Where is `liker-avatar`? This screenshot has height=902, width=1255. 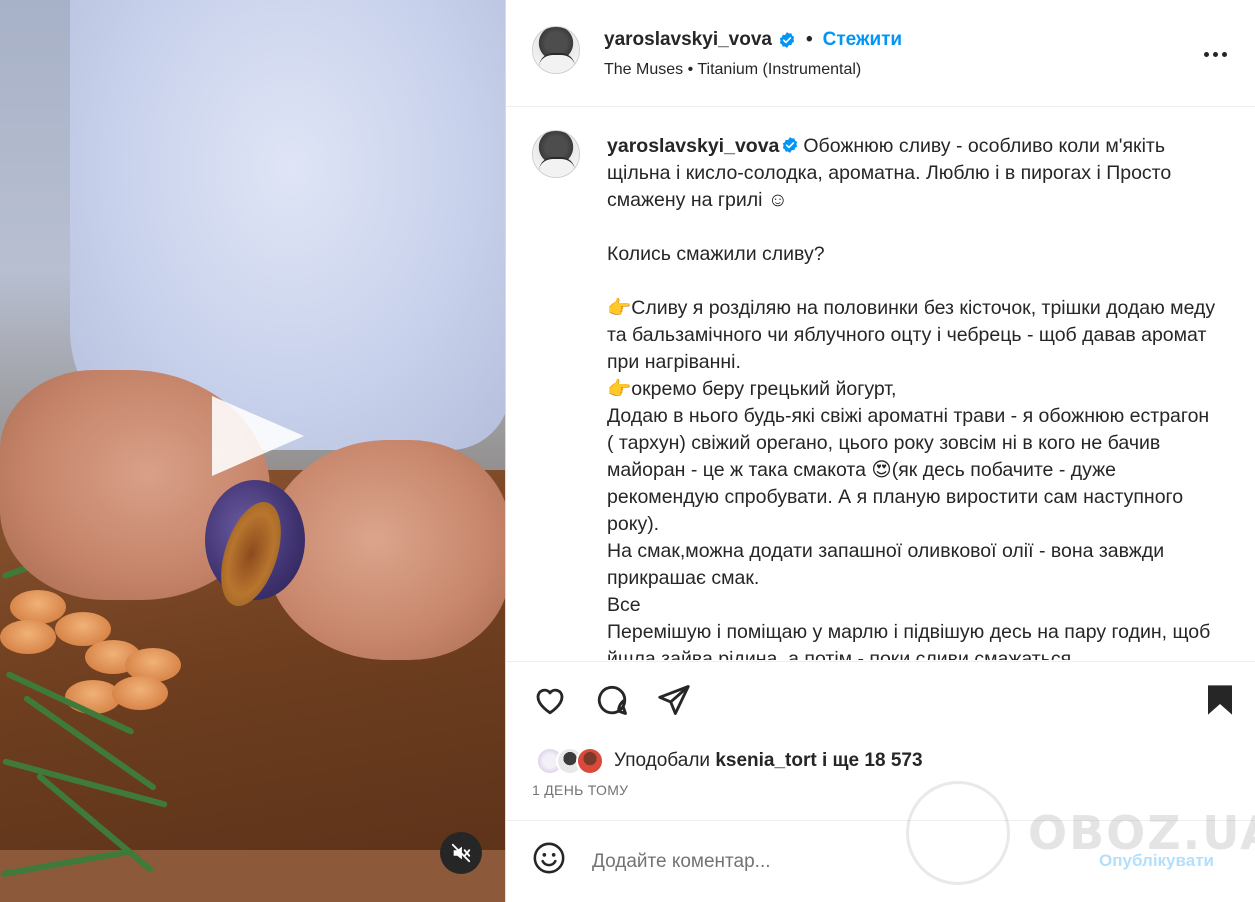 liker-avatar is located at coordinates (590, 761).